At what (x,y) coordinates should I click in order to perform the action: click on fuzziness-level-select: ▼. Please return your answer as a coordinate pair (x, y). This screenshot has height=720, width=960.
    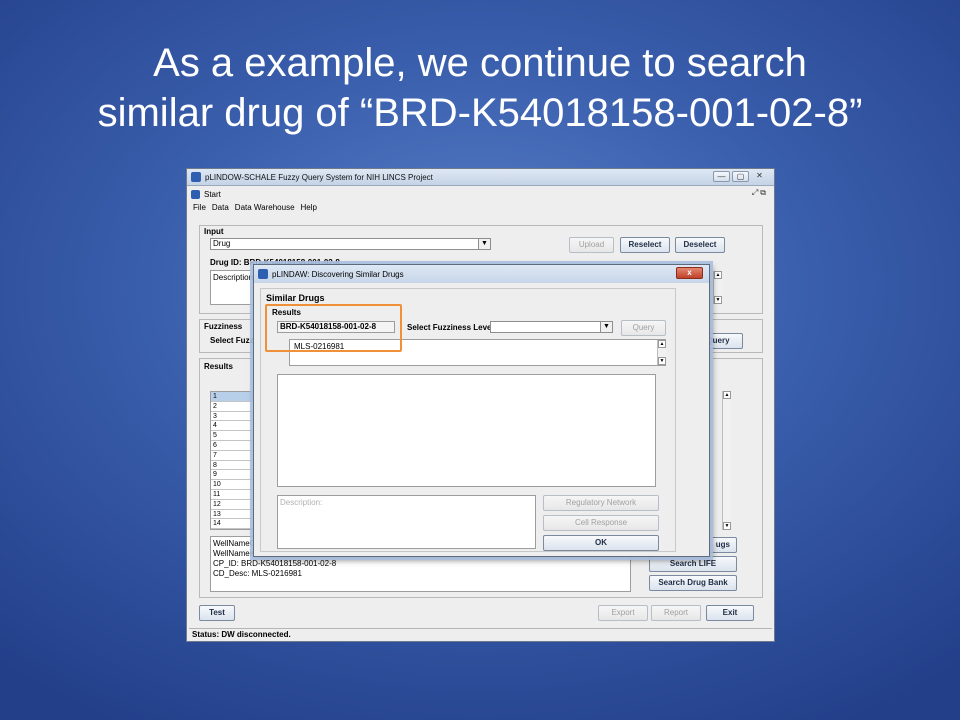
    Looking at the image, I should click on (551, 327).